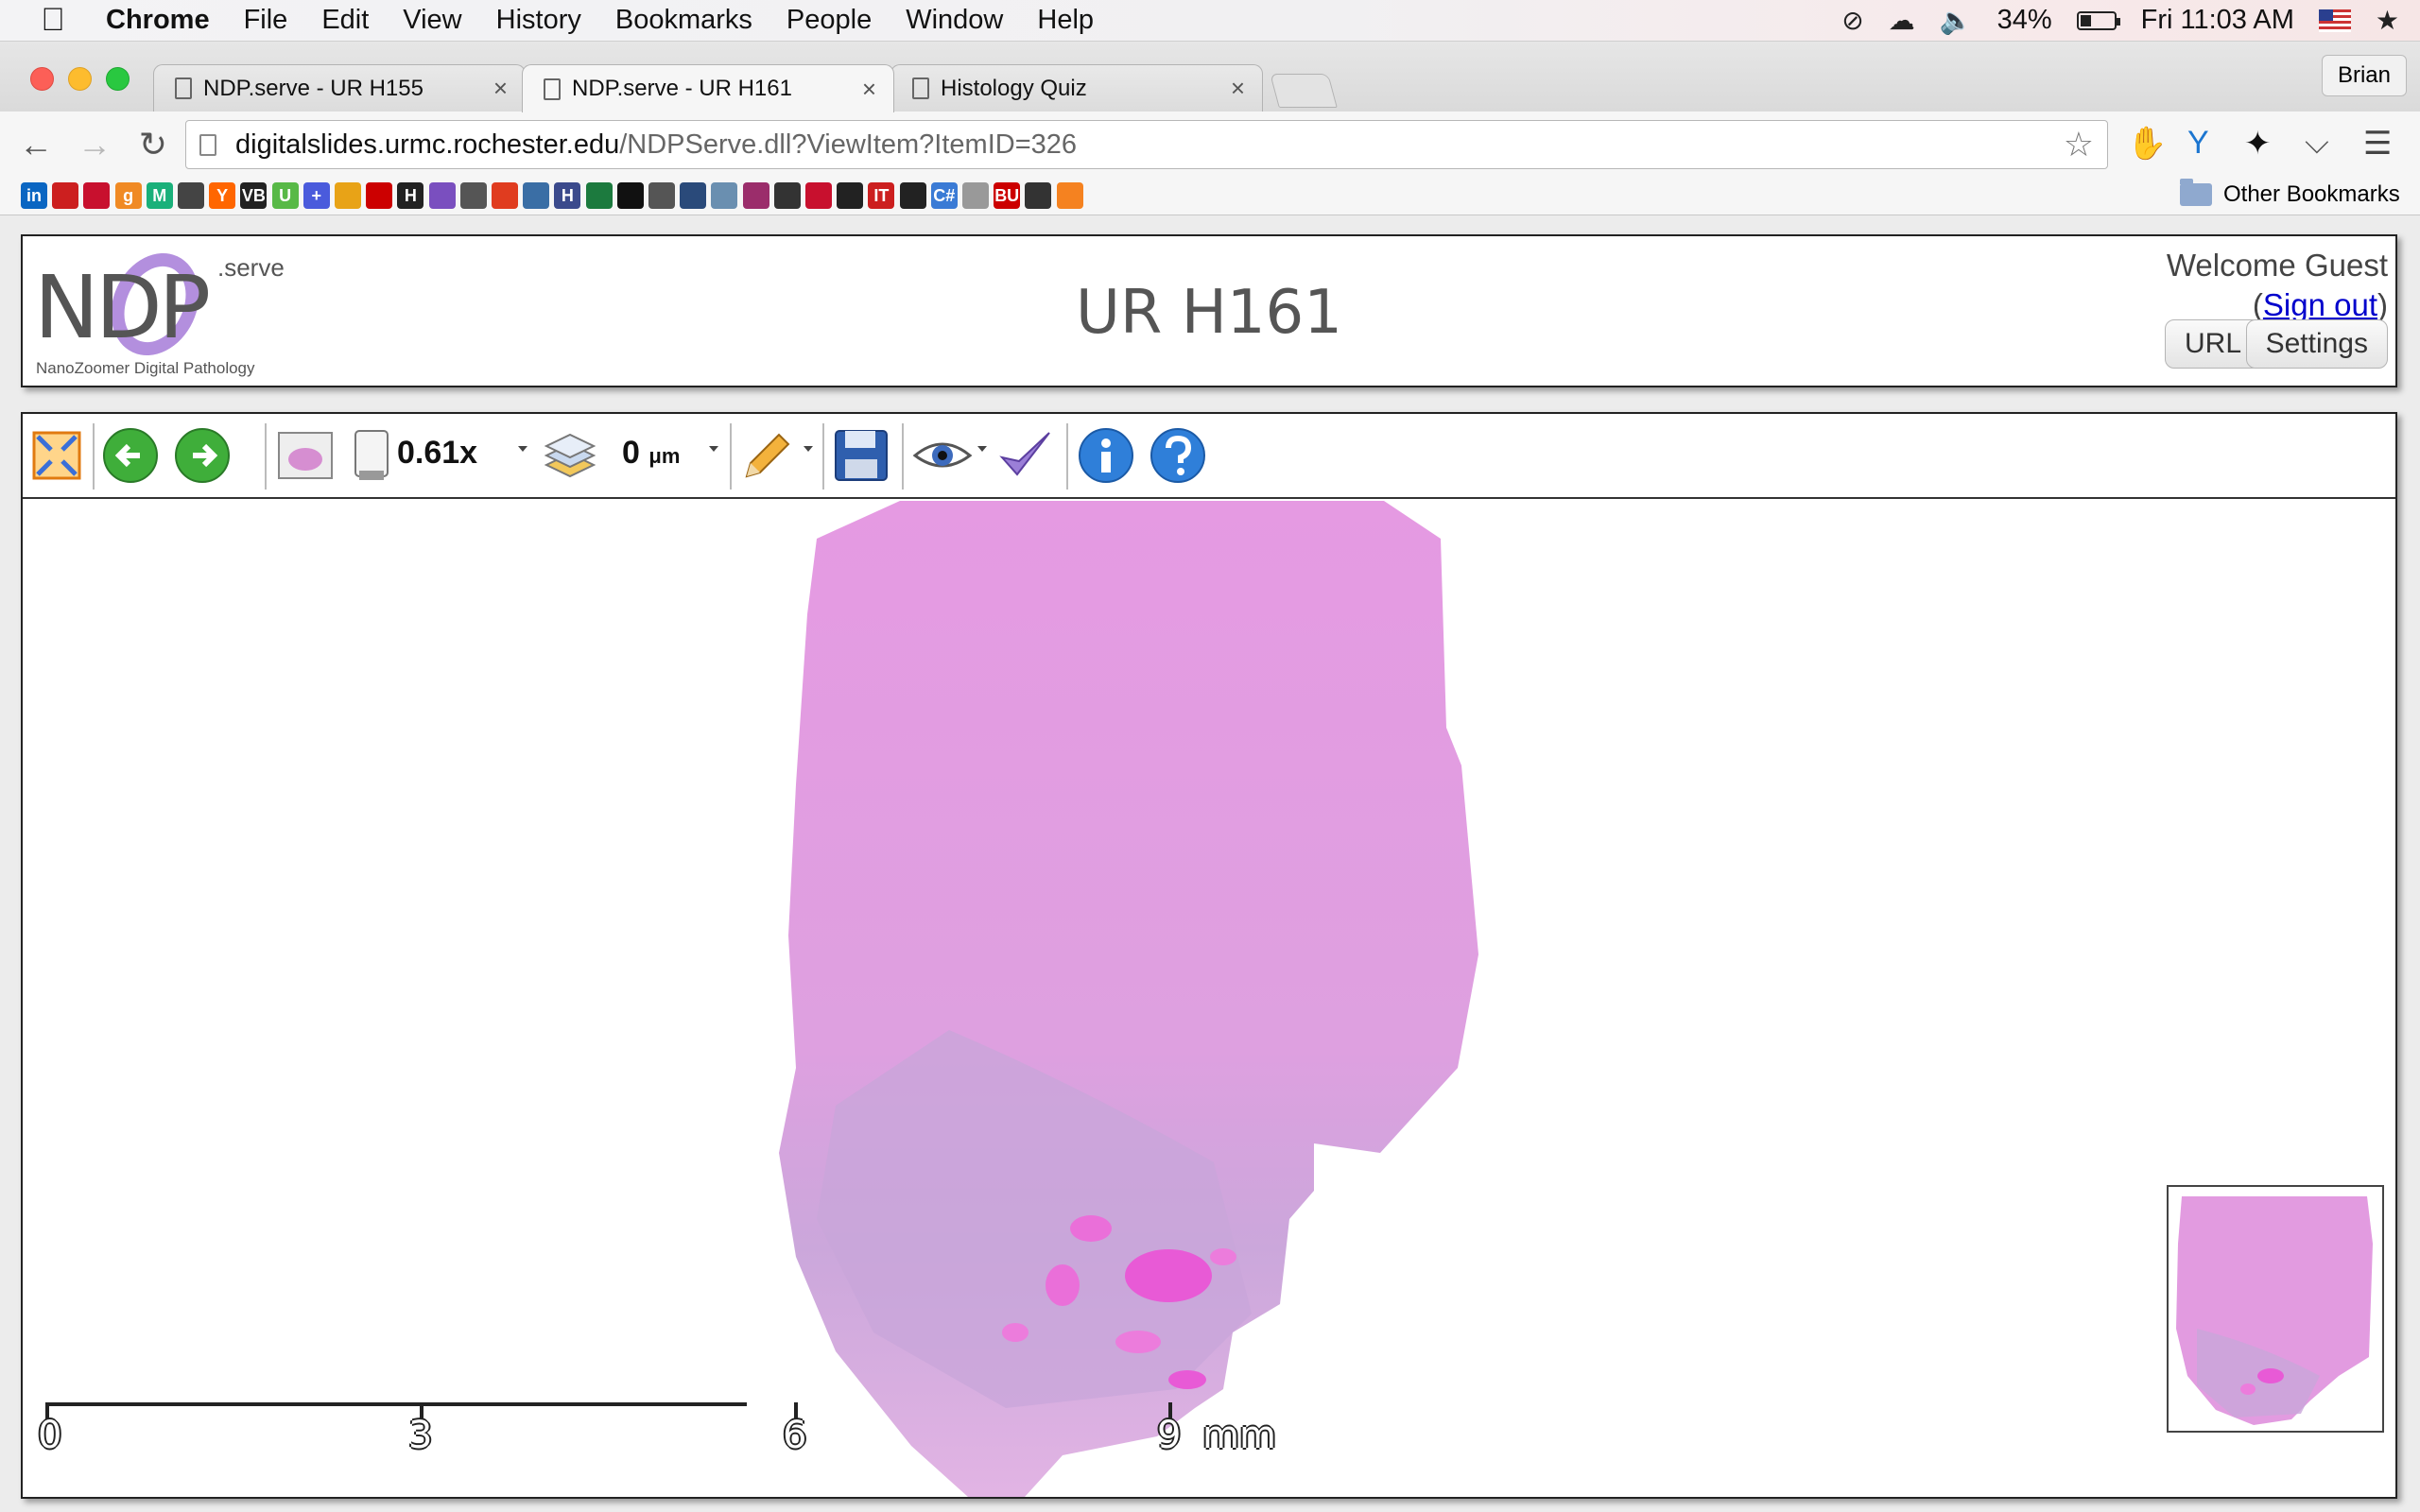 The image size is (2420, 1512). What do you see at coordinates (348, 195) in the screenshot?
I see `pinwheel-icon` at bounding box center [348, 195].